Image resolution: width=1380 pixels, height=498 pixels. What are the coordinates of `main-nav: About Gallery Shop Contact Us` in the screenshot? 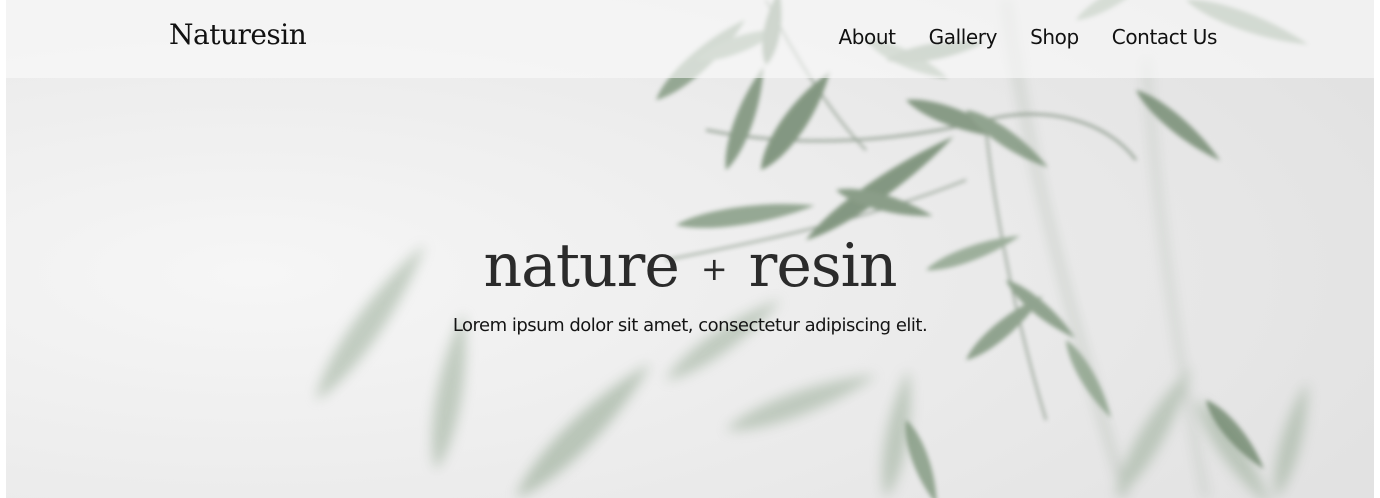 It's located at (1027, 37).